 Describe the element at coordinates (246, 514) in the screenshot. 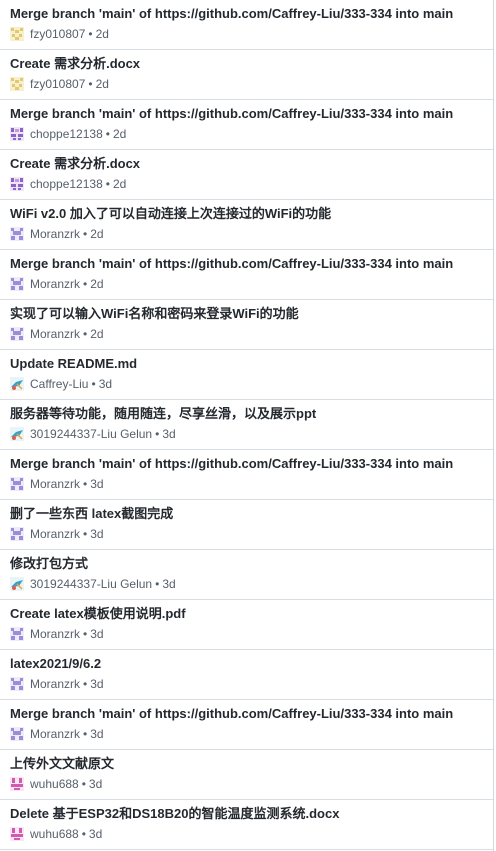

I see `commit-title-link: 删了一些东西 latex截图完成` at that location.